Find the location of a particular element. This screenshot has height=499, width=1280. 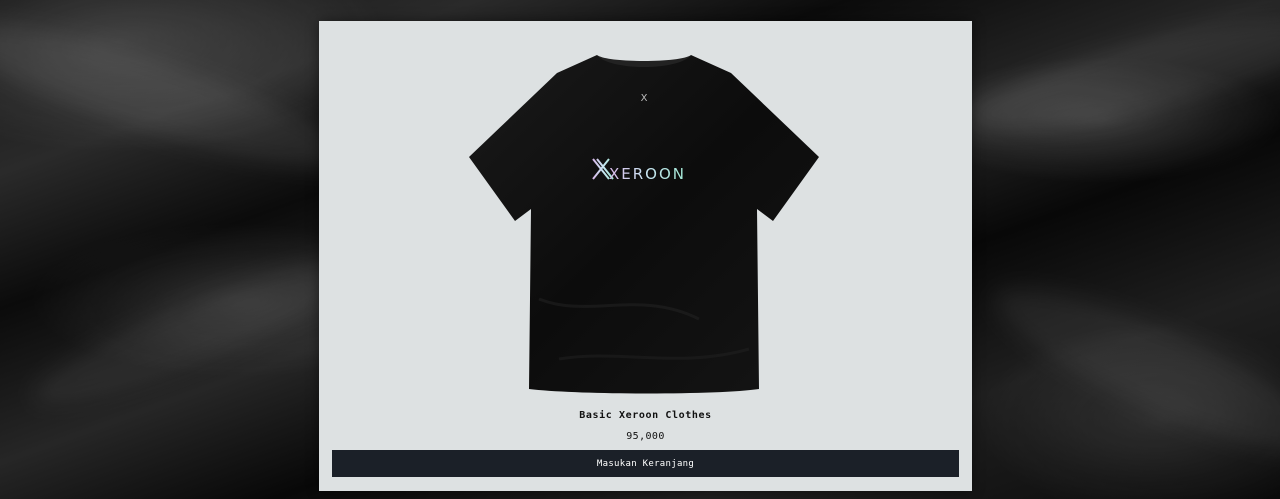

brand-text: XEROON is located at coordinates (647, 174).